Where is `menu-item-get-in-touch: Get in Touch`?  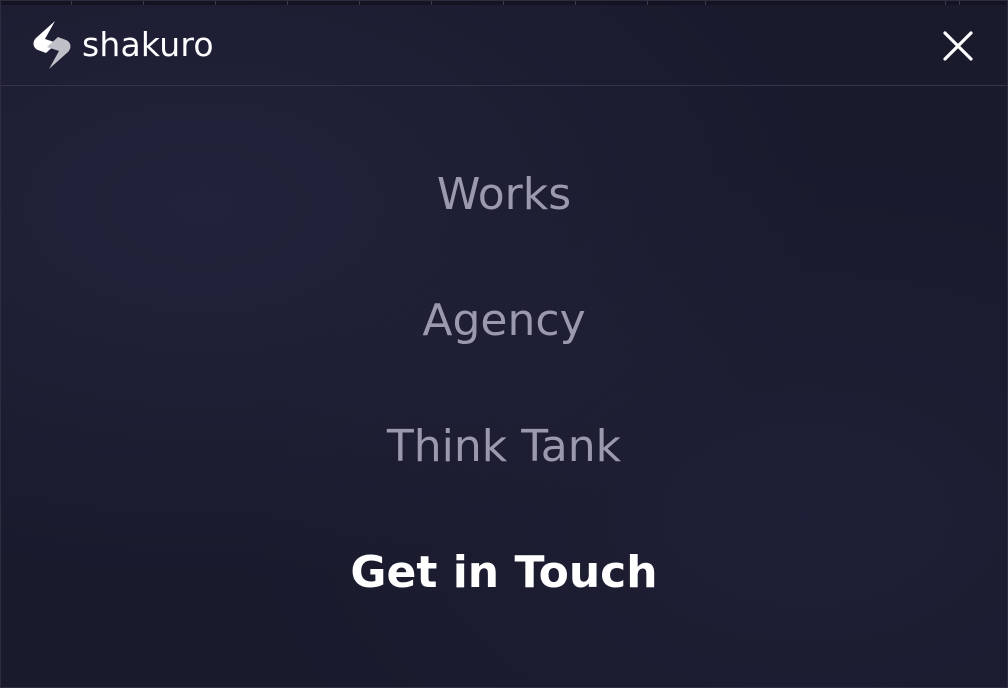
menu-item-get-in-touch: Get in Touch is located at coordinates (504, 573).